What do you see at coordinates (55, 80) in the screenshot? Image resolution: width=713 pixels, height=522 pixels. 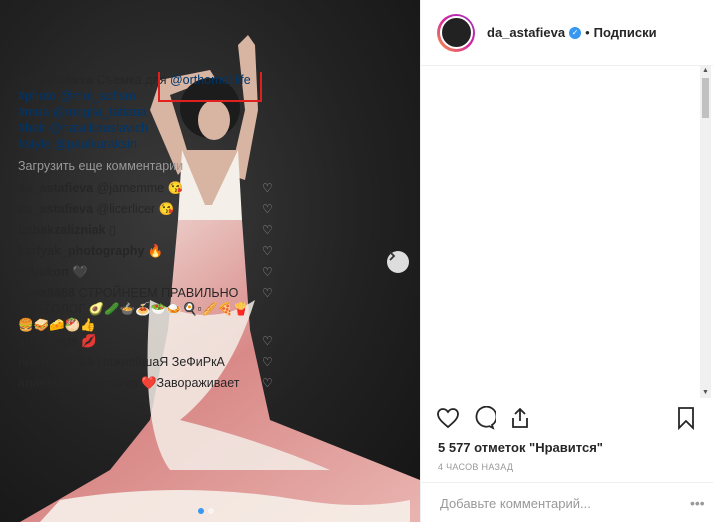 I see `caption-username: da_astafieva` at bounding box center [55, 80].